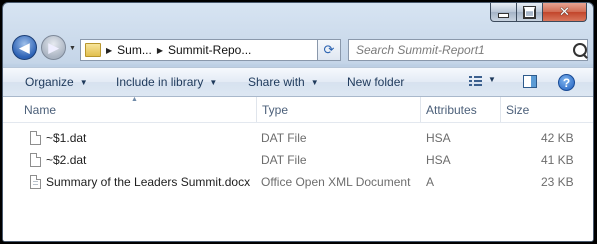  I want to click on share-with-button: Share with ▼, so click(283, 82).